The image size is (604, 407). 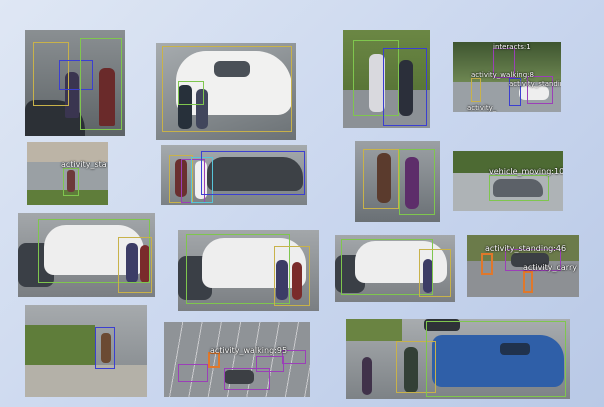 I want to click on overlay-label: activity_walking:95, so click(x=249, y=350).